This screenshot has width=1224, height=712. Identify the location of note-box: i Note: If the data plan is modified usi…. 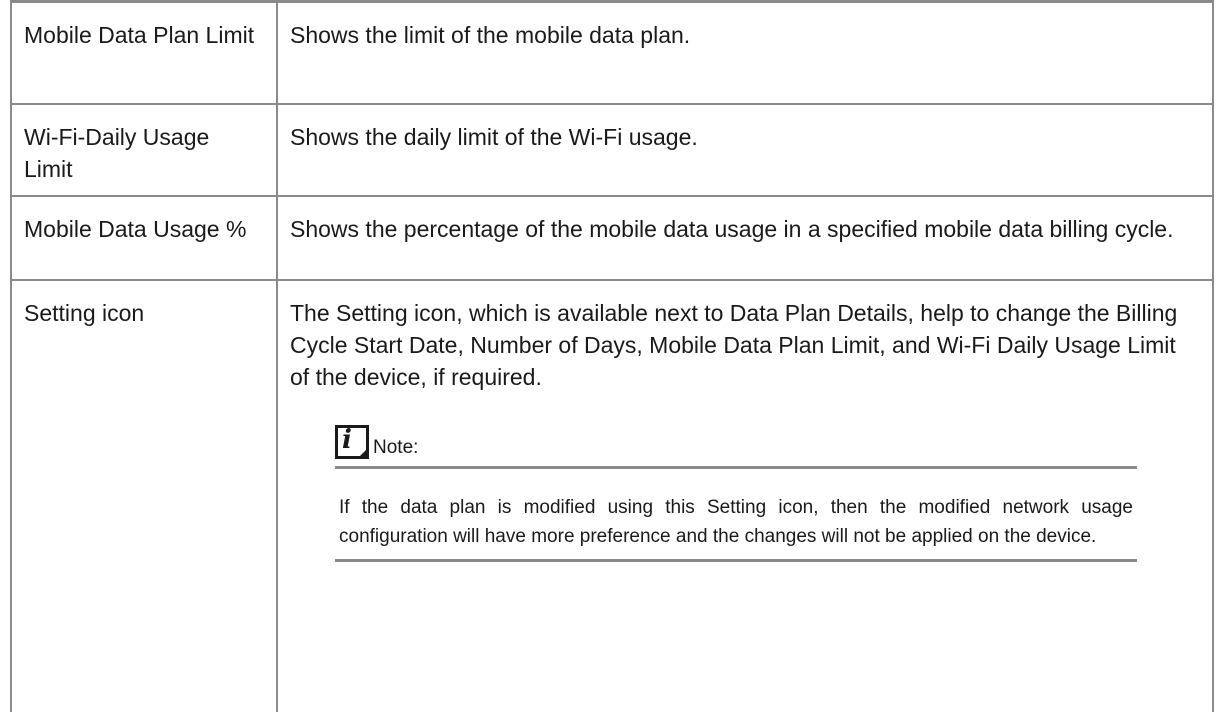
(736, 490).